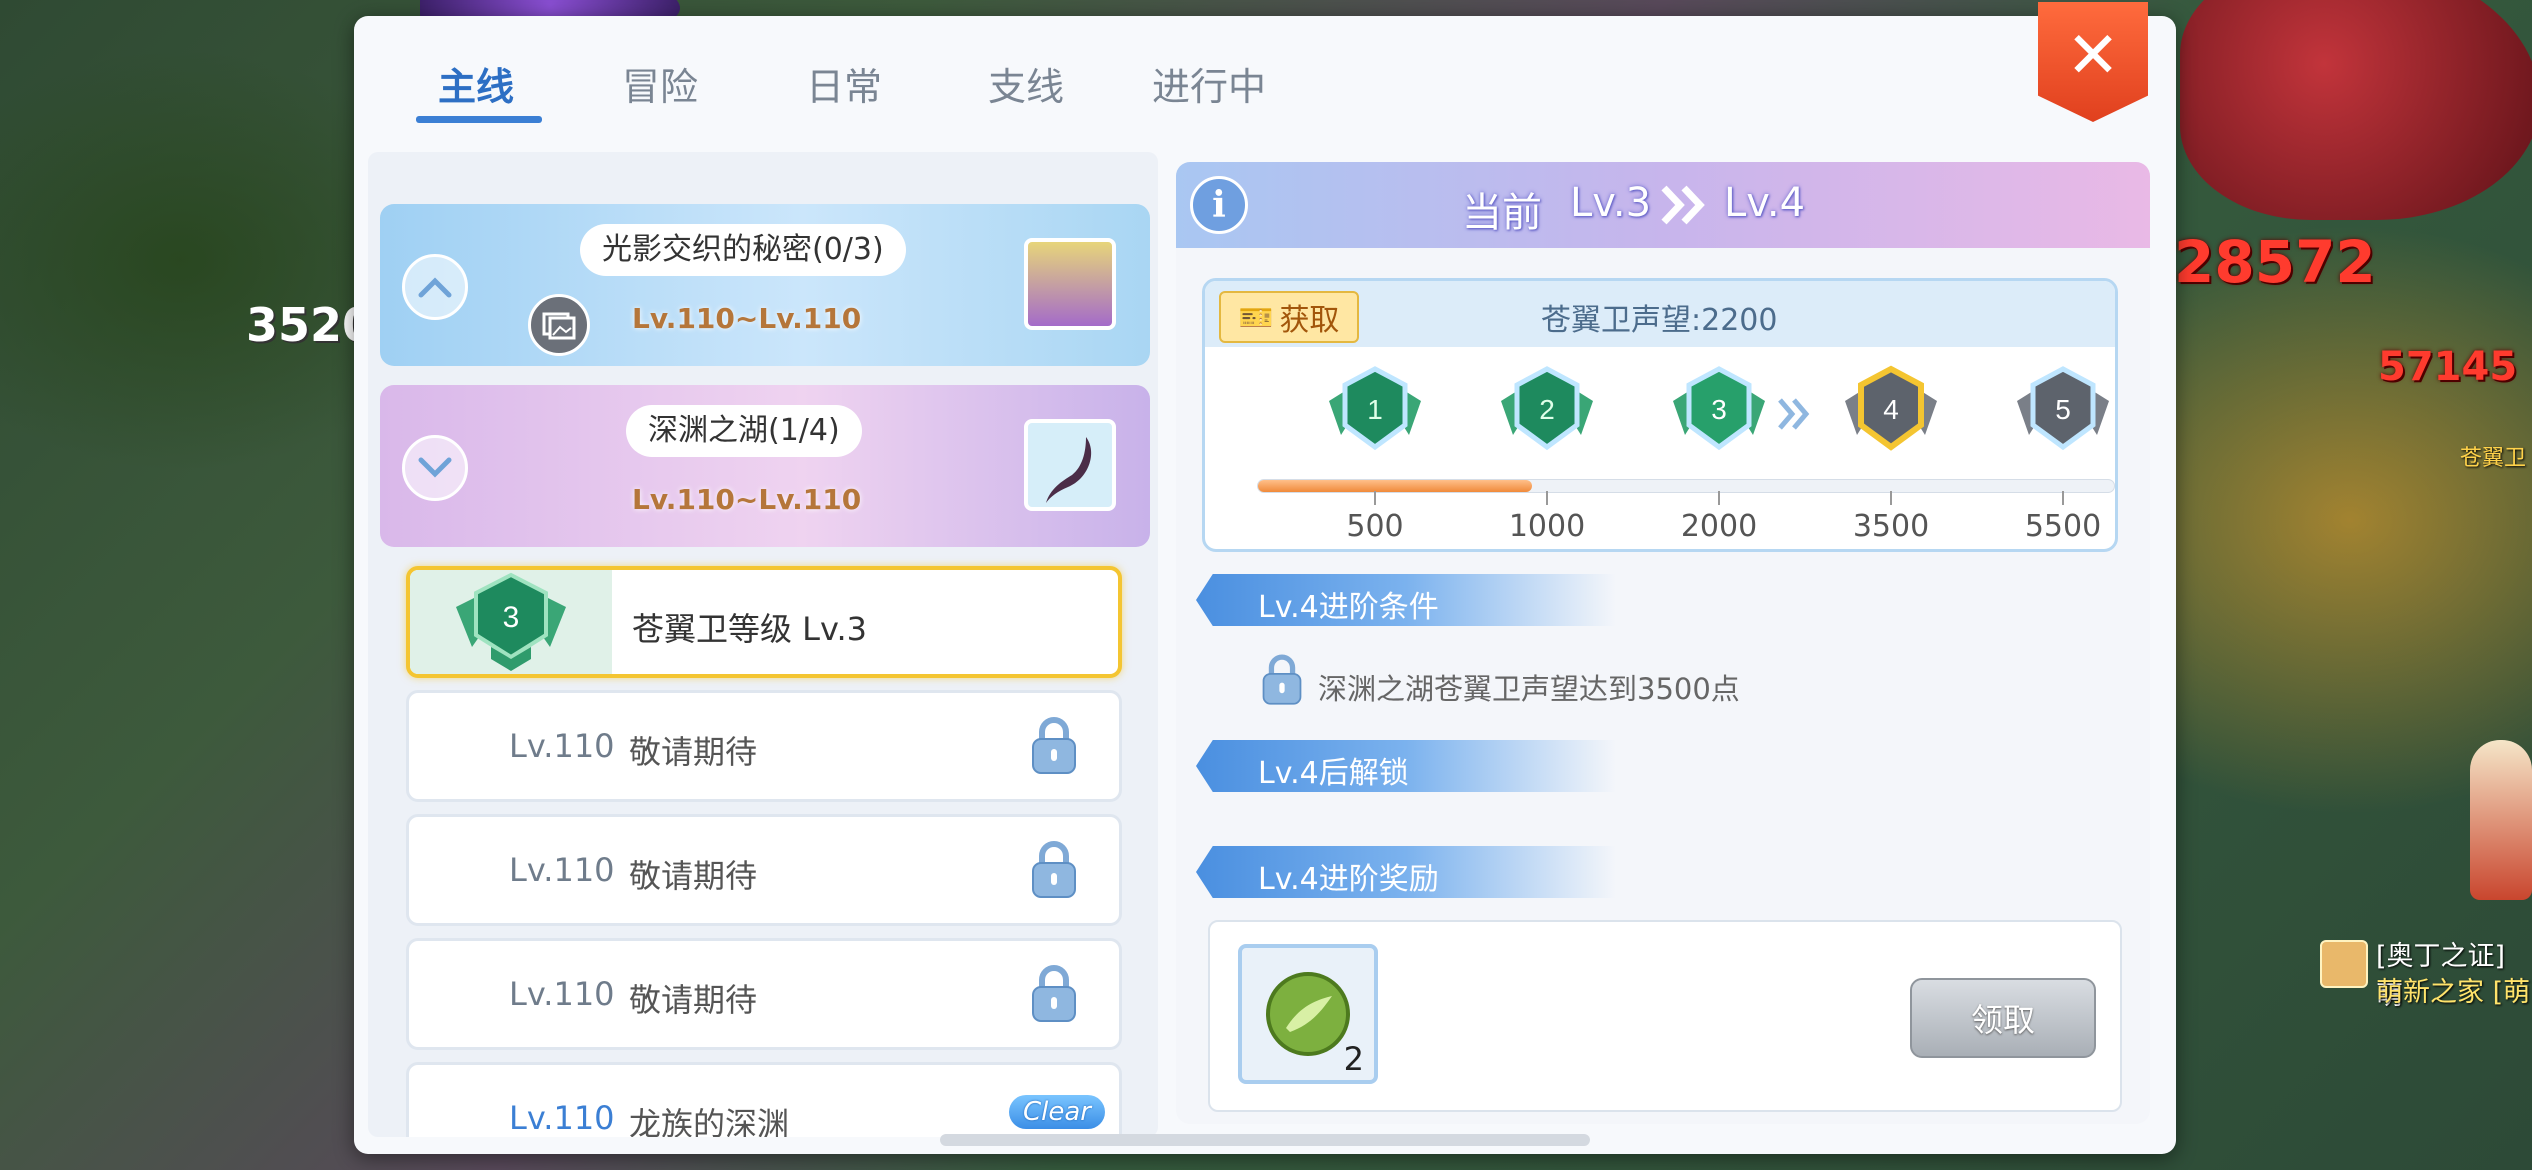 The image size is (2532, 1170). I want to click on svg-text: 4, so click(1891, 409).